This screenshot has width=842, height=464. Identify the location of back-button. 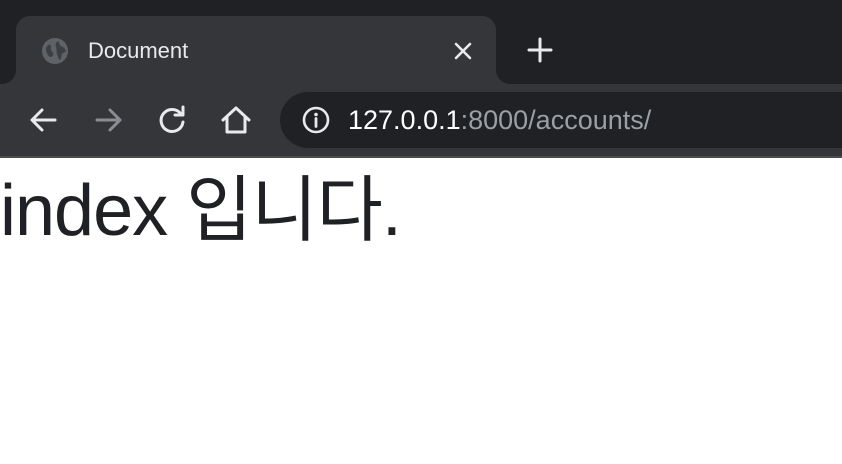
(44, 120).